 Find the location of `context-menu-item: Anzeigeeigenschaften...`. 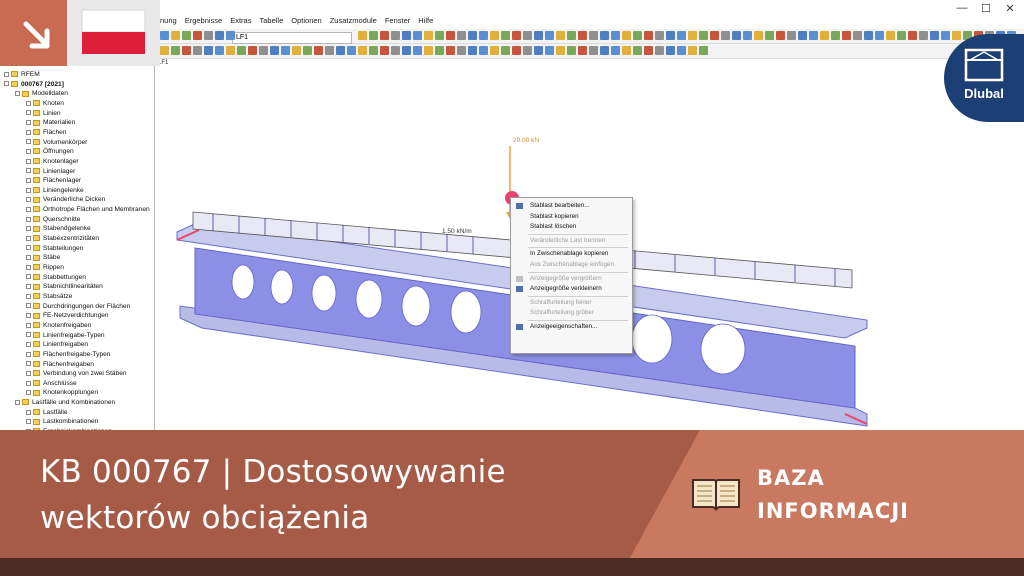

context-menu-item: Anzeigeeigenschaften... is located at coordinates (571, 327).